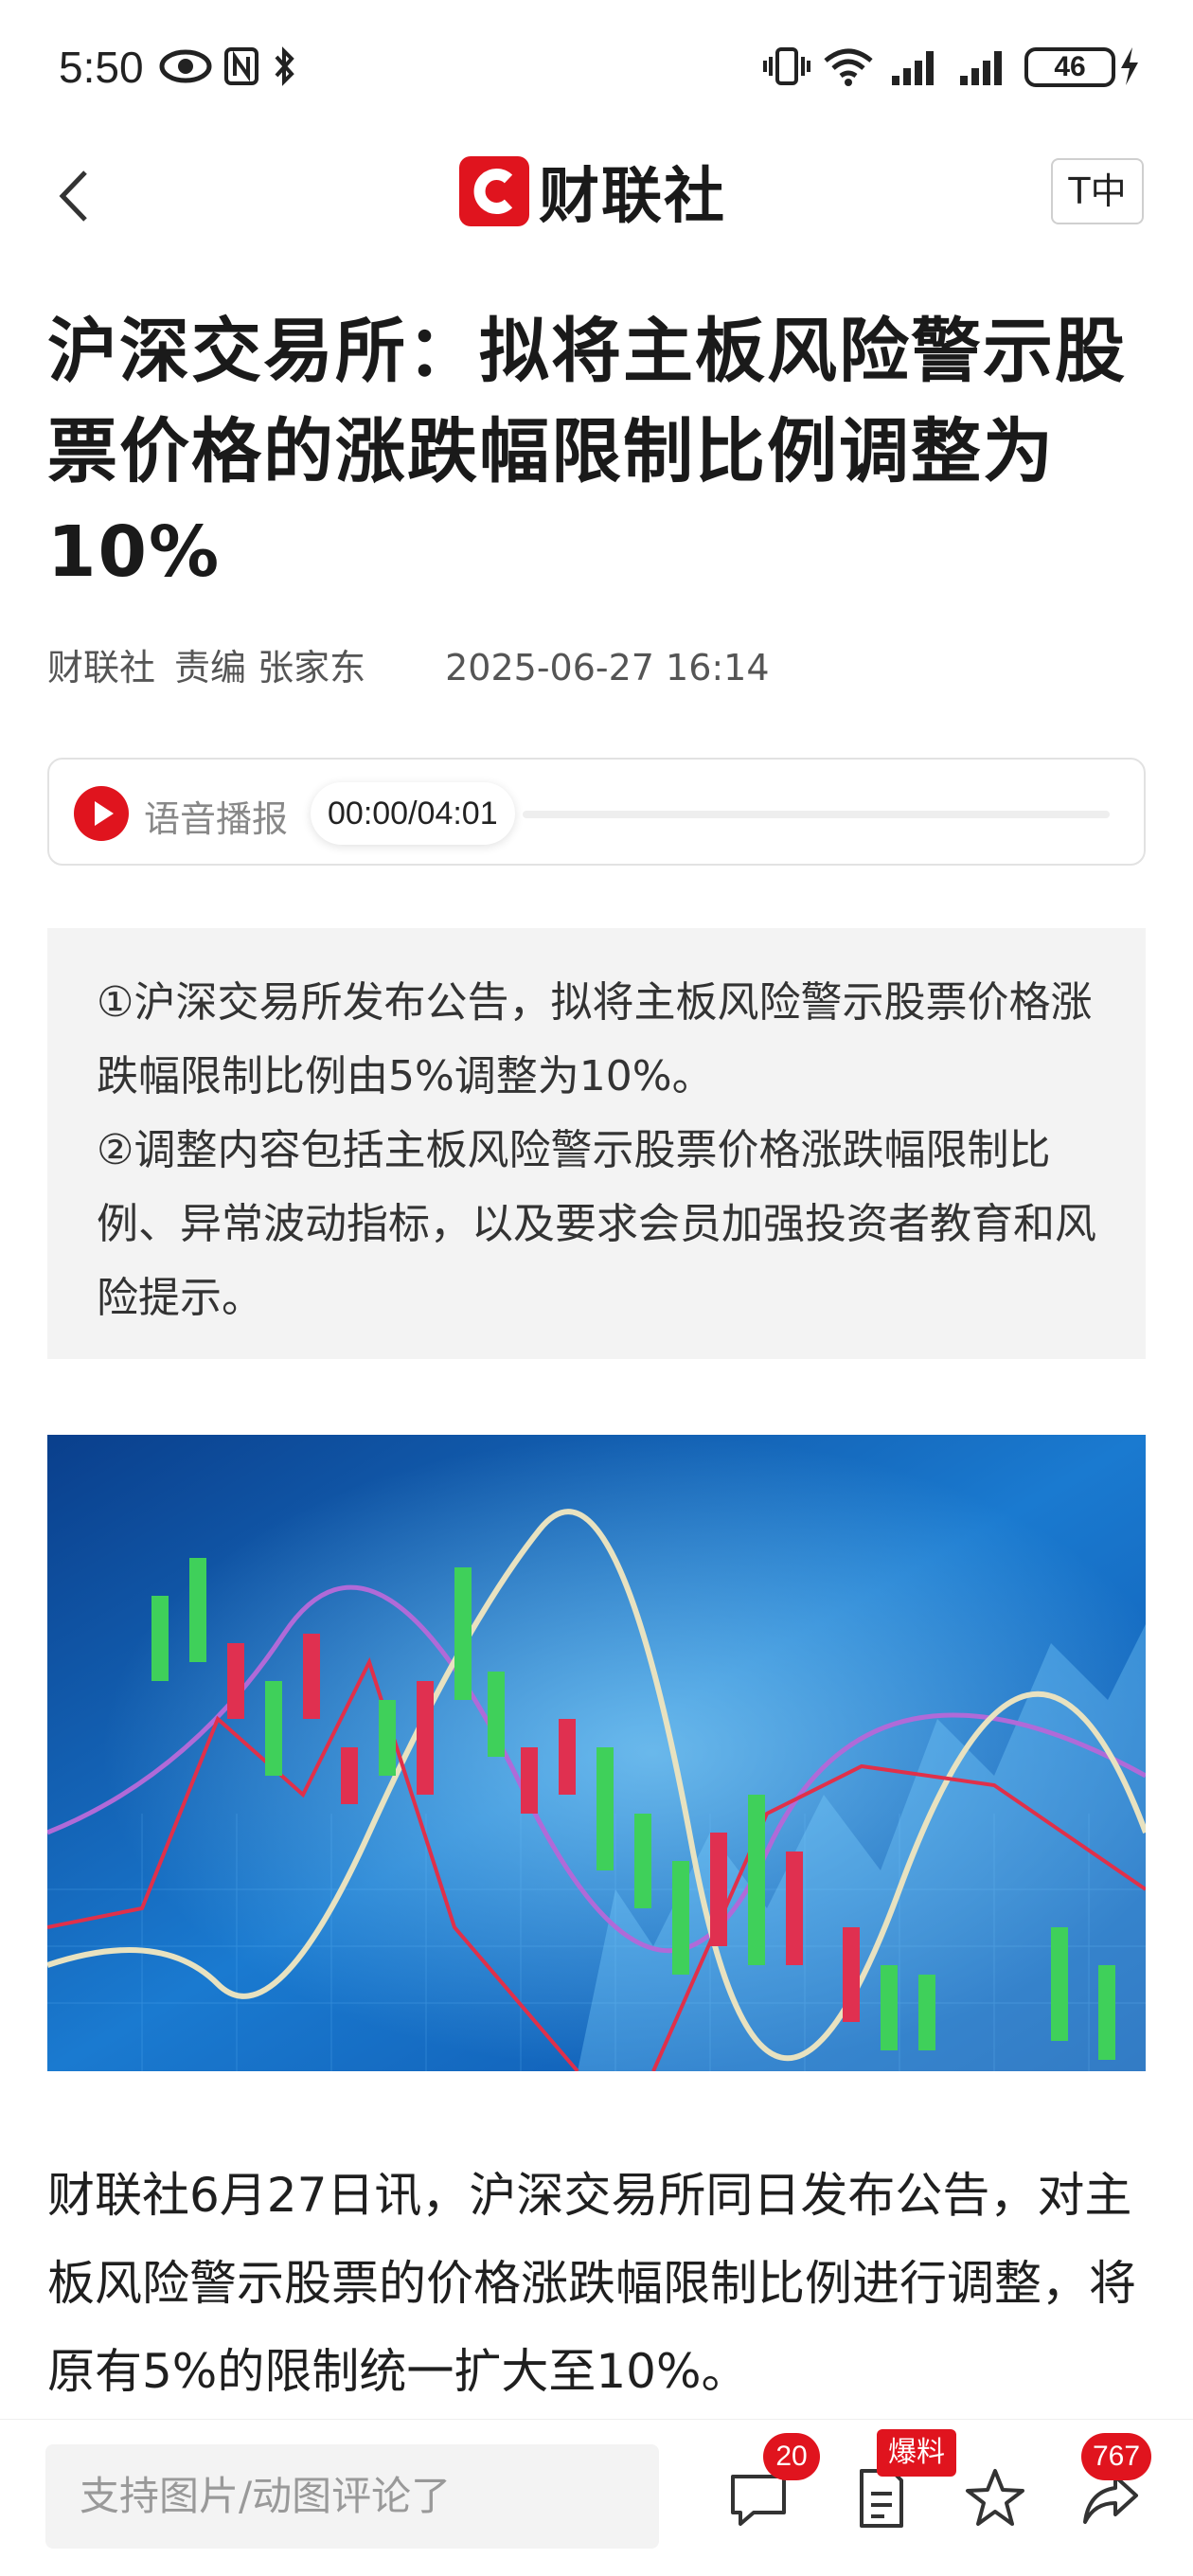 The height and width of the screenshot is (2576, 1193). What do you see at coordinates (75, 196) in the screenshot?
I see `back-icon` at bounding box center [75, 196].